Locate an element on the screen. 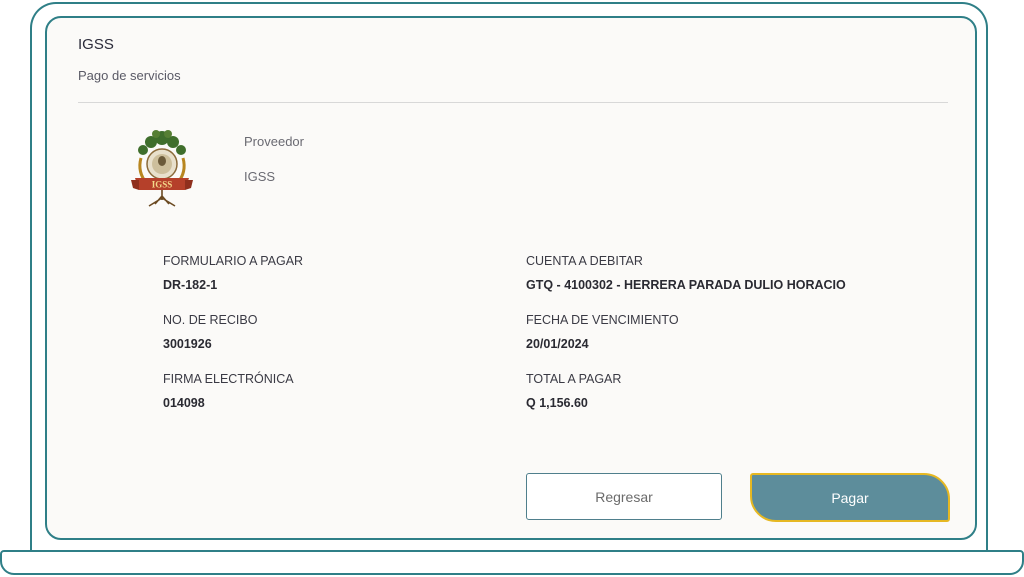  igss-logo-icon: IGSS is located at coordinates (162, 168).